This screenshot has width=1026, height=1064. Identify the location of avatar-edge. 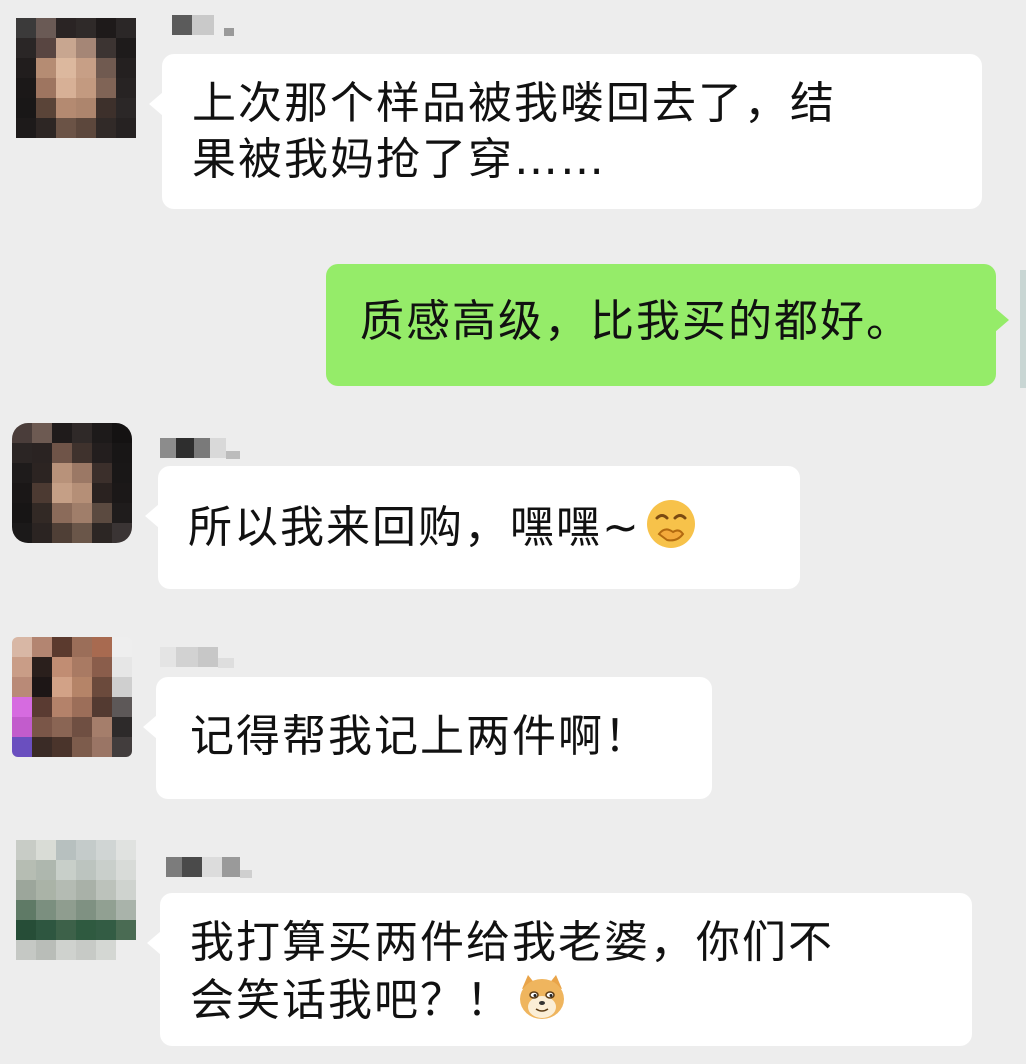
(1023, 329).